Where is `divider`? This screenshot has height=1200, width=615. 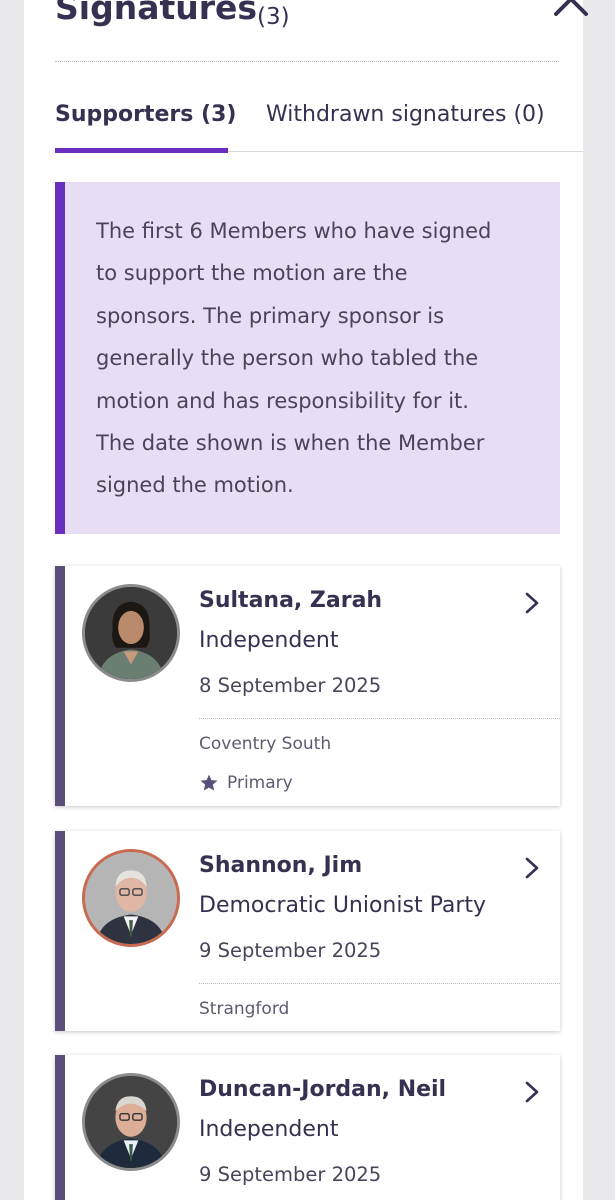
divider is located at coordinates (307, 61).